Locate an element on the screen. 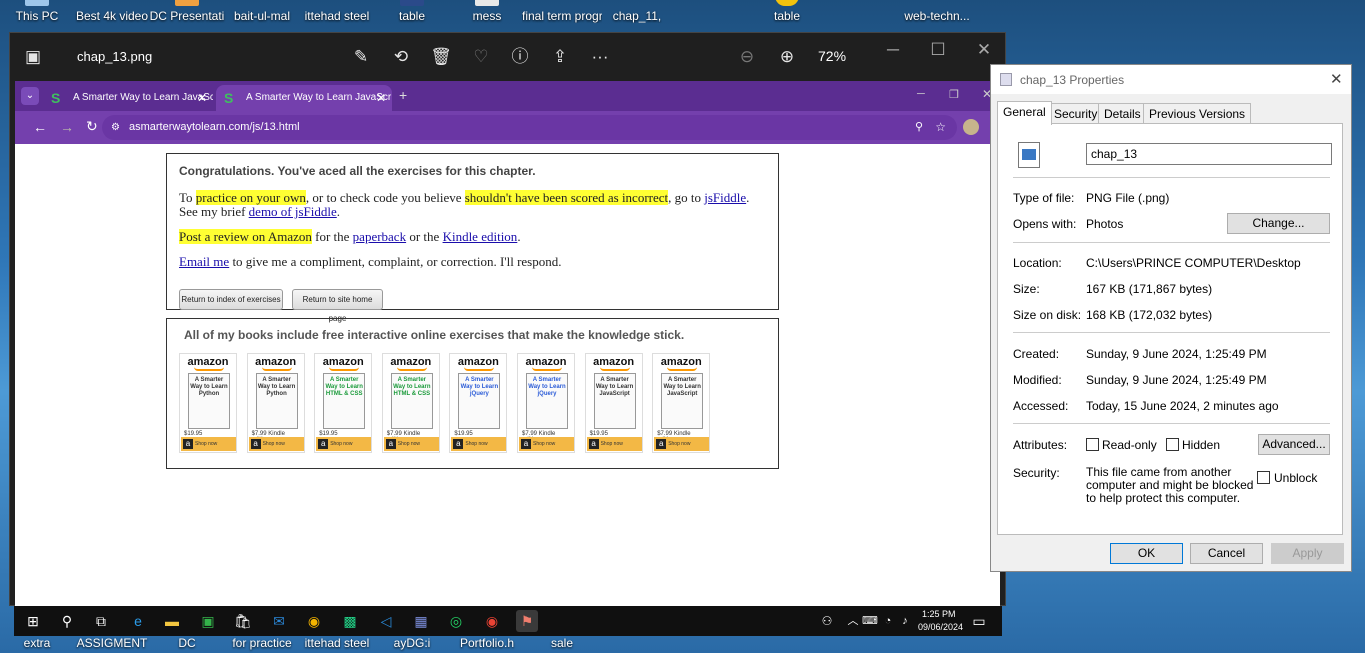 This screenshot has height=653, width=1365. windows-start-icon: ⊞ is located at coordinates (33, 621).